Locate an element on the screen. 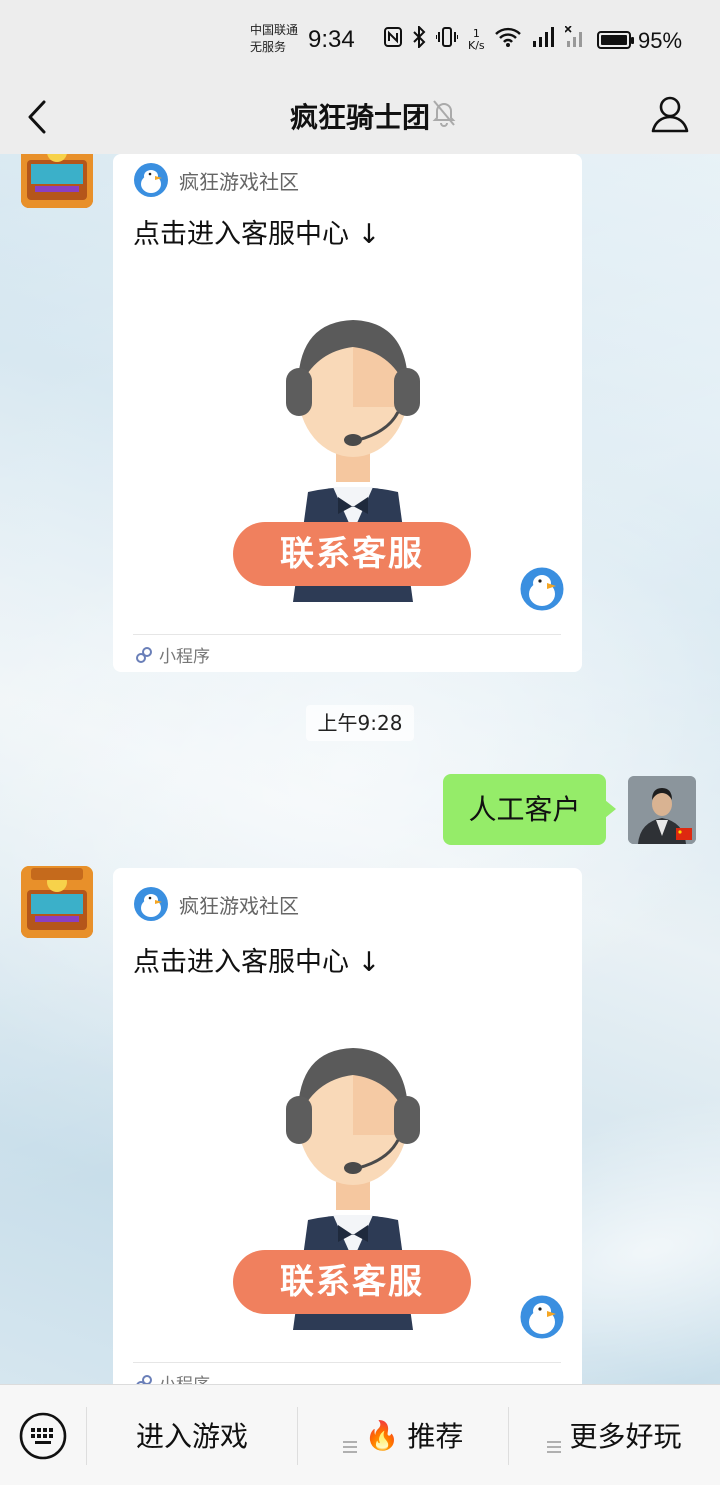 The image size is (720, 1485). profile-icon is located at coordinates (670, 114).